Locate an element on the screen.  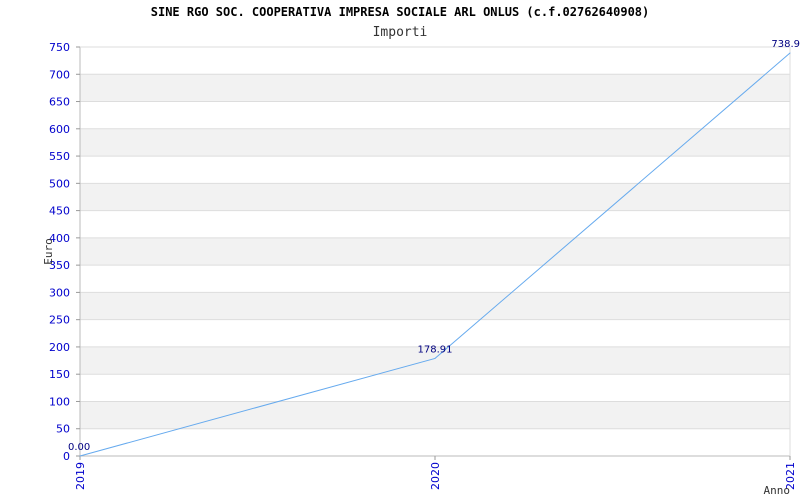
x-axis-label: Anno is located at coordinates (777, 490).